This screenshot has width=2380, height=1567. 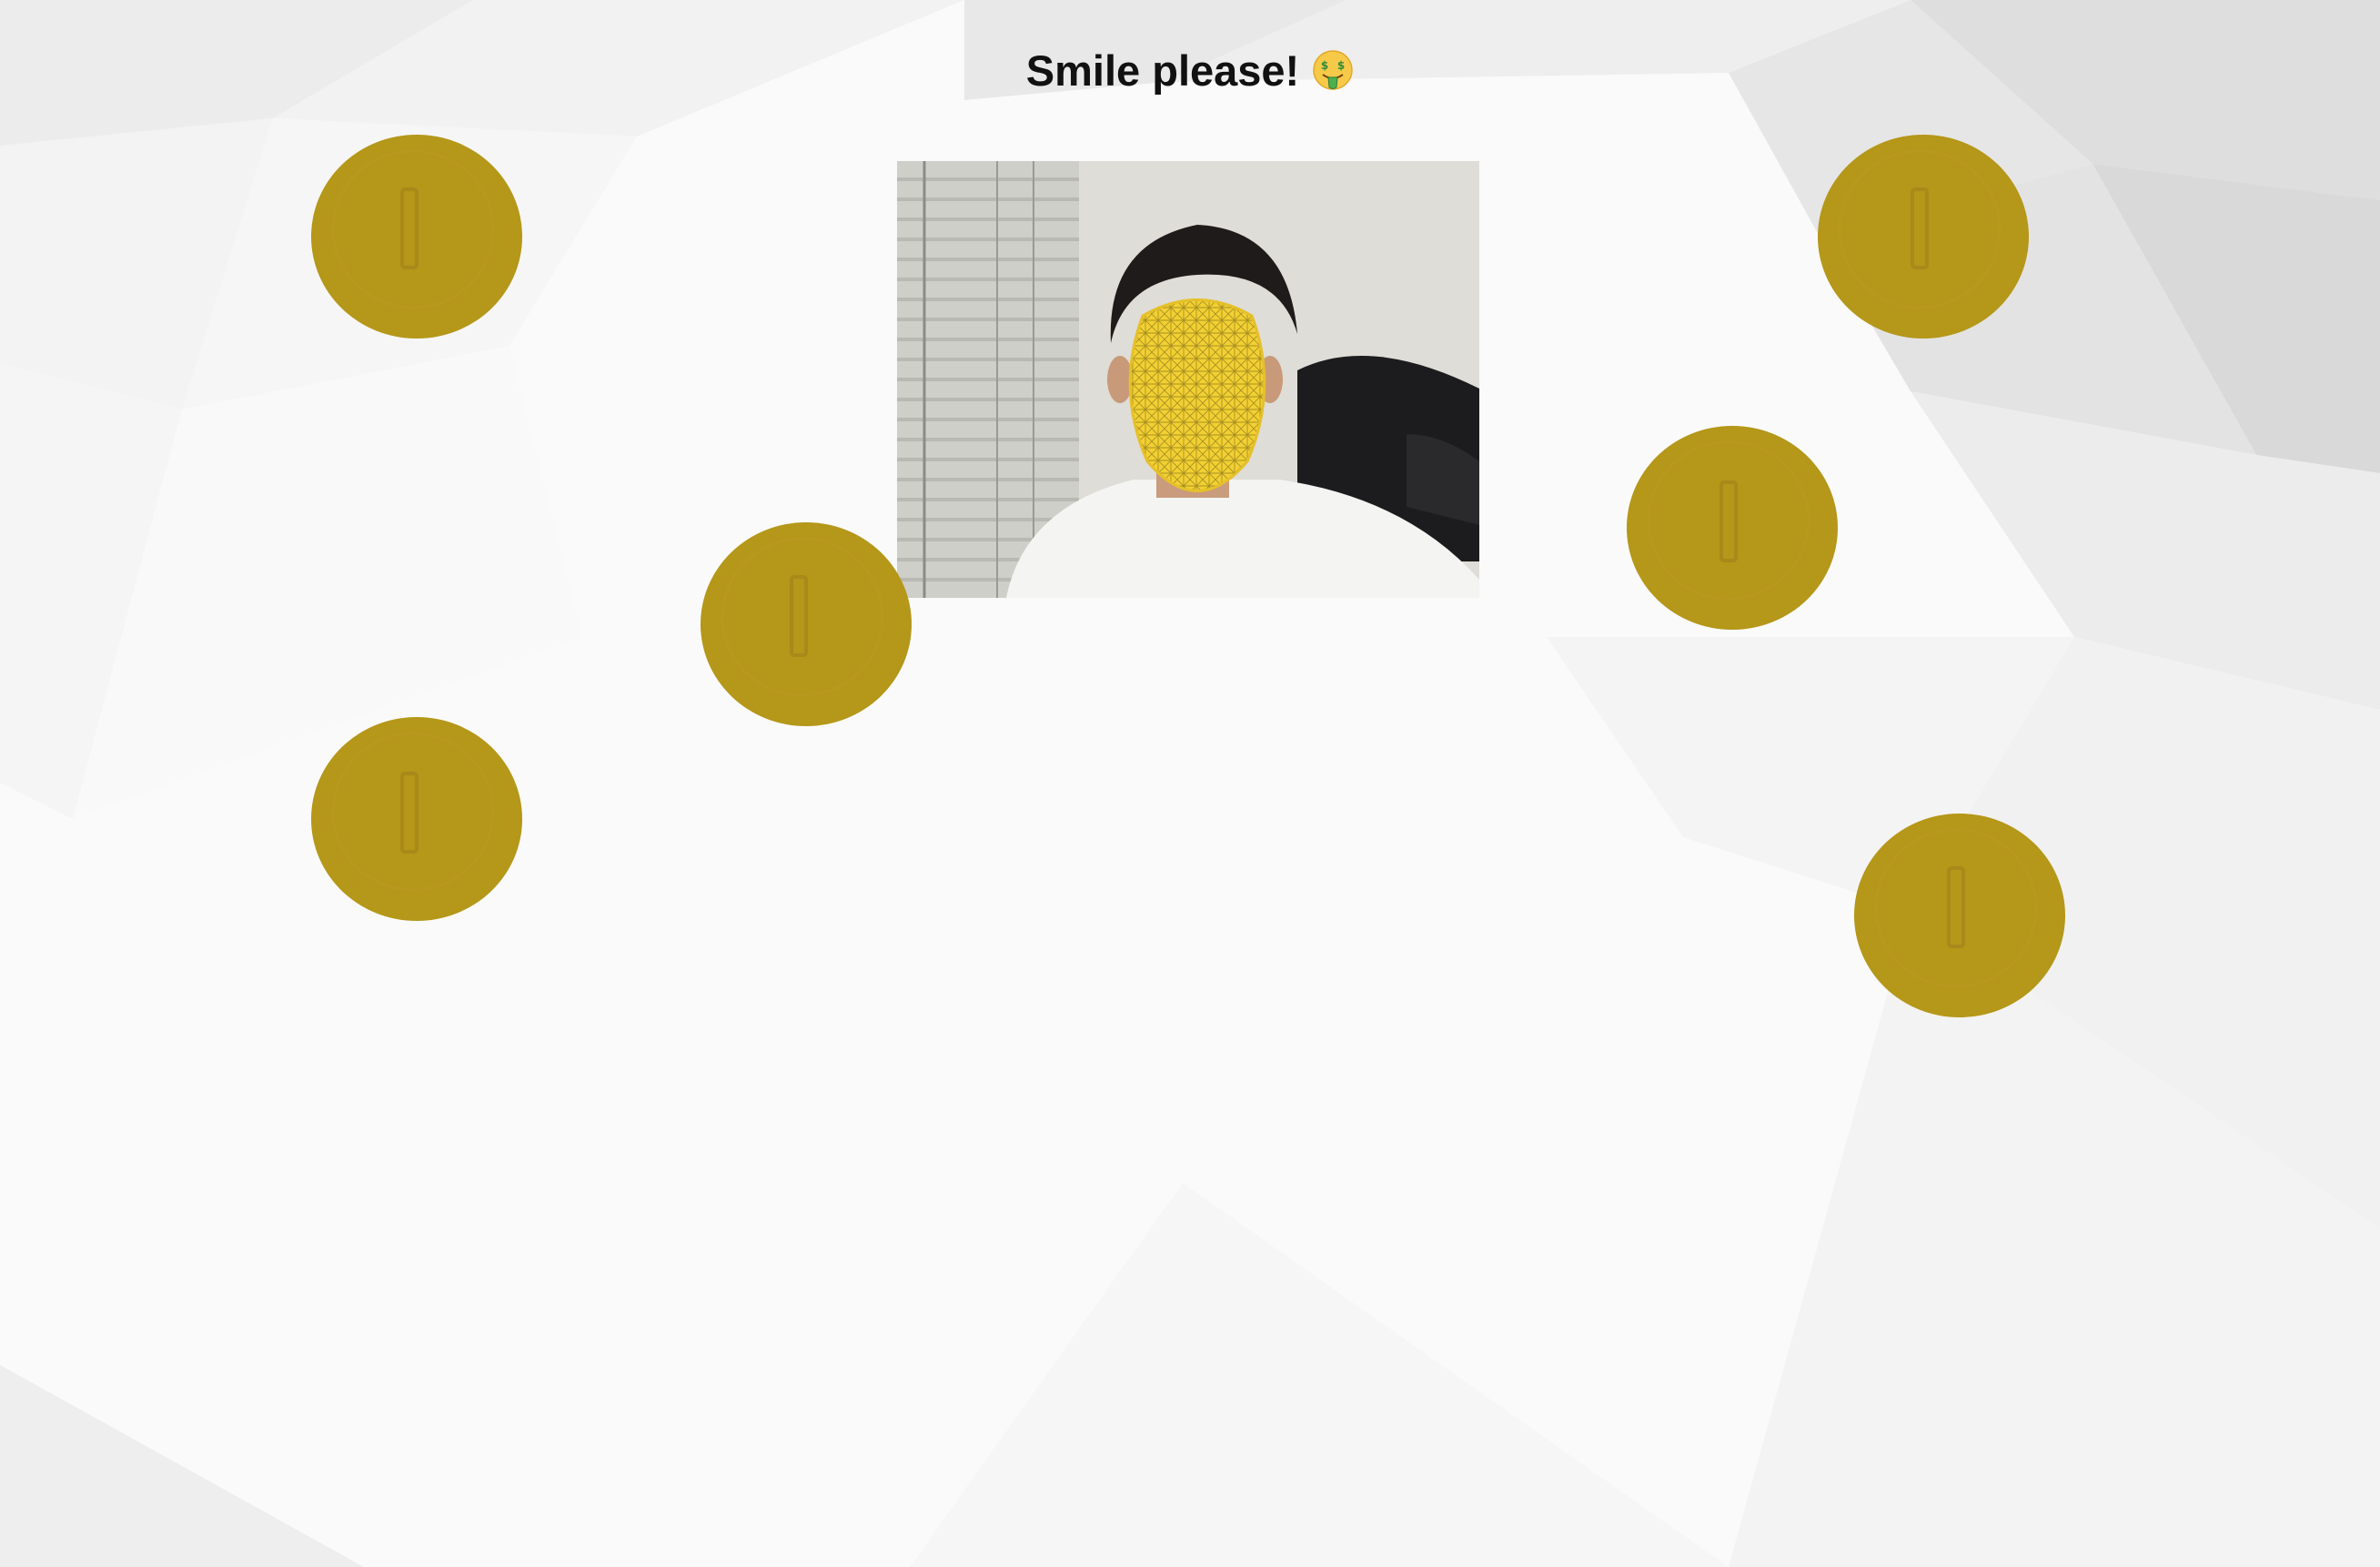 What do you see at coordinates (1197, 395) in the screenshot?
I see `face-mesh-overlay` at bounding box center [1197, 395].